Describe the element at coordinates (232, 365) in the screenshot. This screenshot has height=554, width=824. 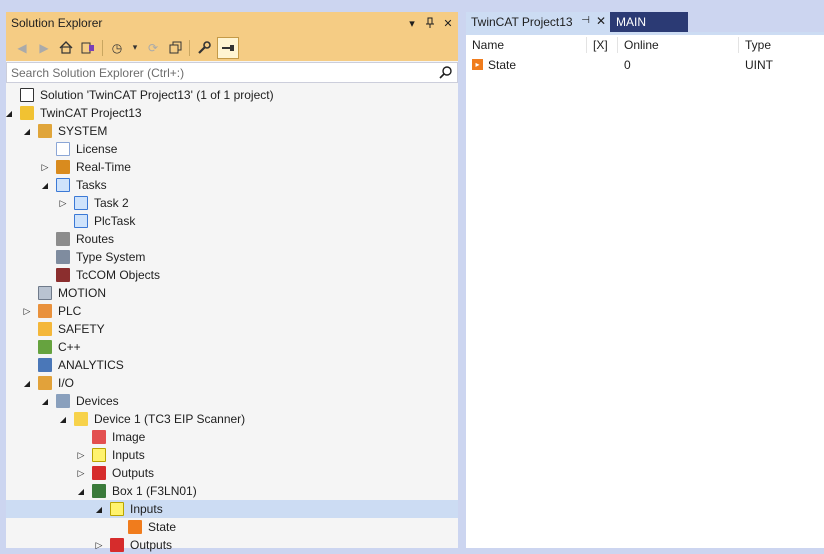
I see `tree-item: ANALYTICS` at that location.